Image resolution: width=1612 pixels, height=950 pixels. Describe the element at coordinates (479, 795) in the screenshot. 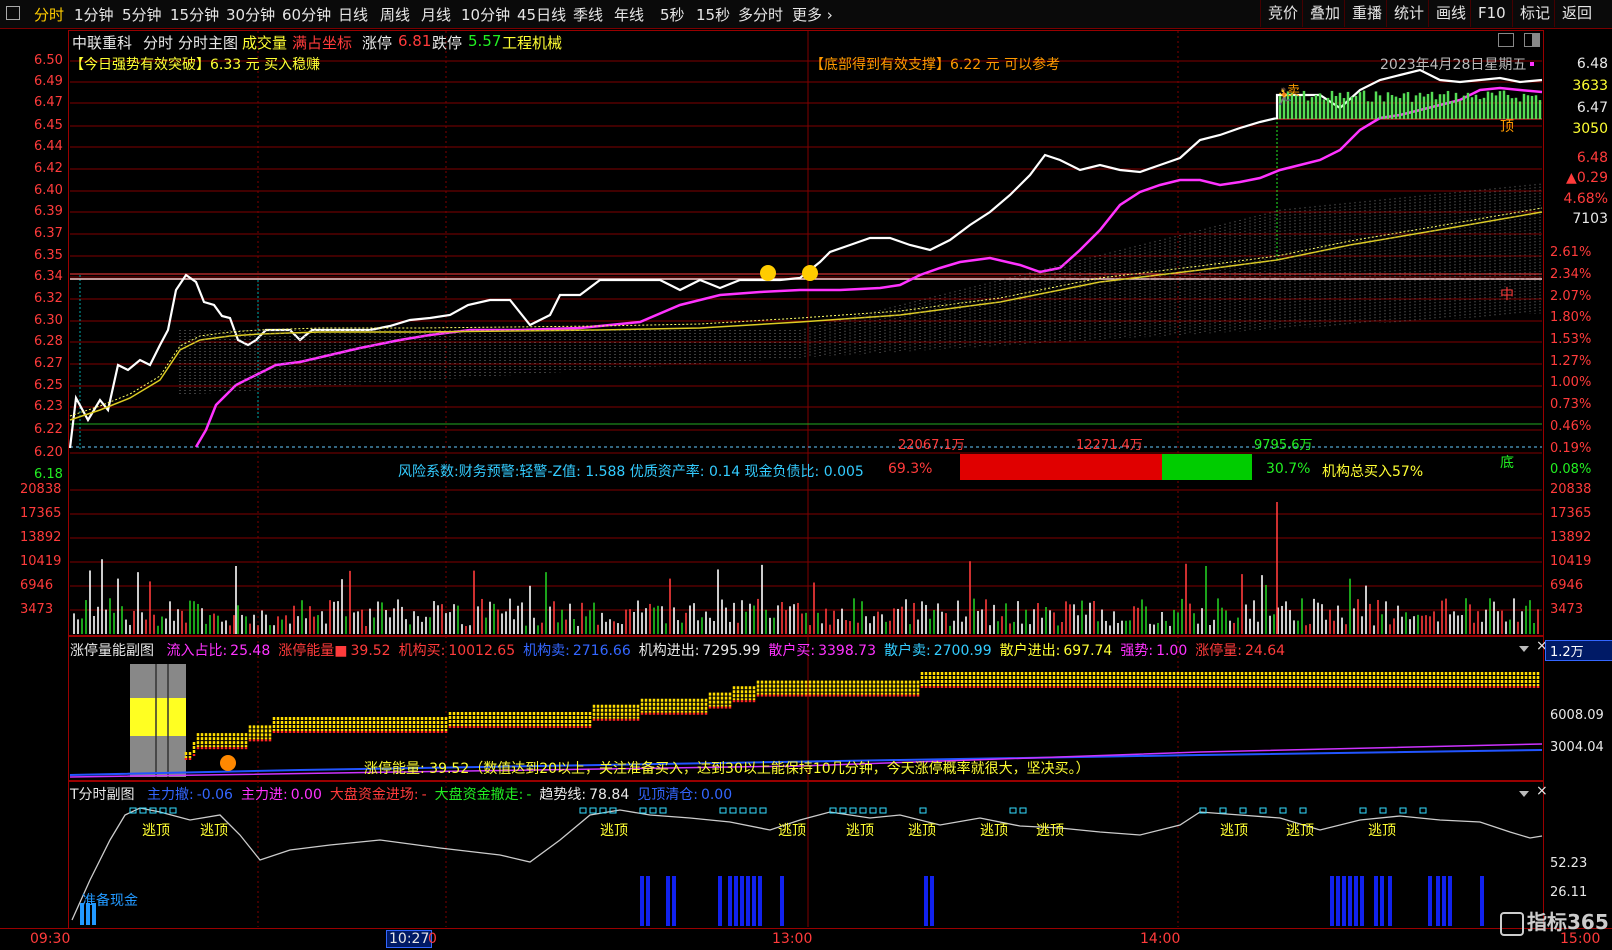

I see `sub2-item-label: 大盘资金撤走:` at that location.